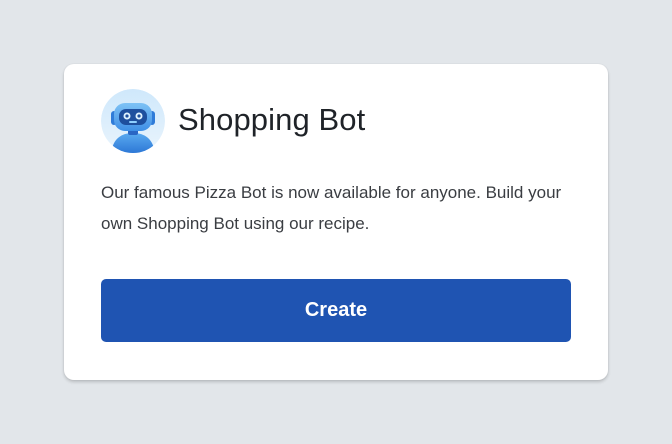 This screenshot has height=444, width=672. Describe the element at coordinates (336, 310) in the screenshot. I see `create-button: Create` at that location.